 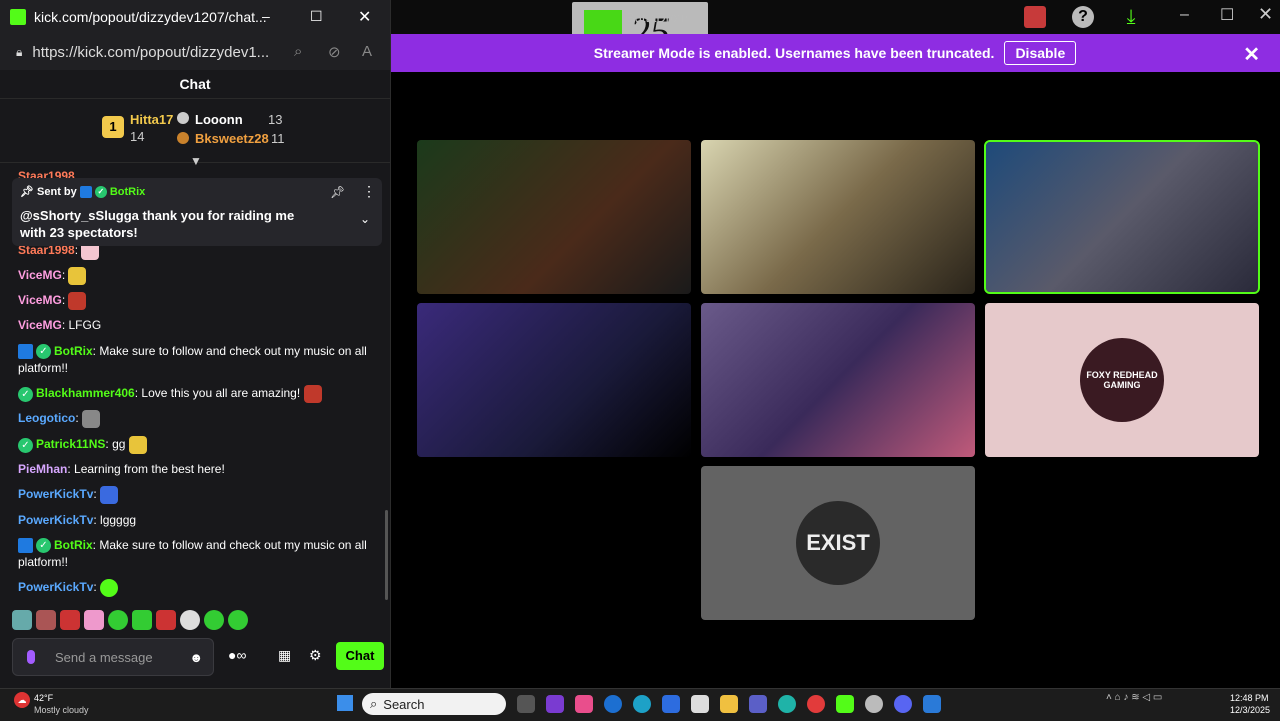 What do you see at coordinates (284, 655) in the screenshot?
I see `store-icon: ▦` at bounding box center [284, 655].